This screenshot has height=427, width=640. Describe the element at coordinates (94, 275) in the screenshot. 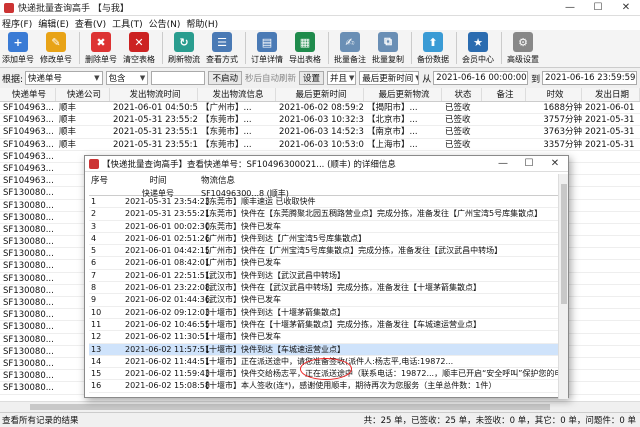

I see `dialog-index-cell: 7` at that location.